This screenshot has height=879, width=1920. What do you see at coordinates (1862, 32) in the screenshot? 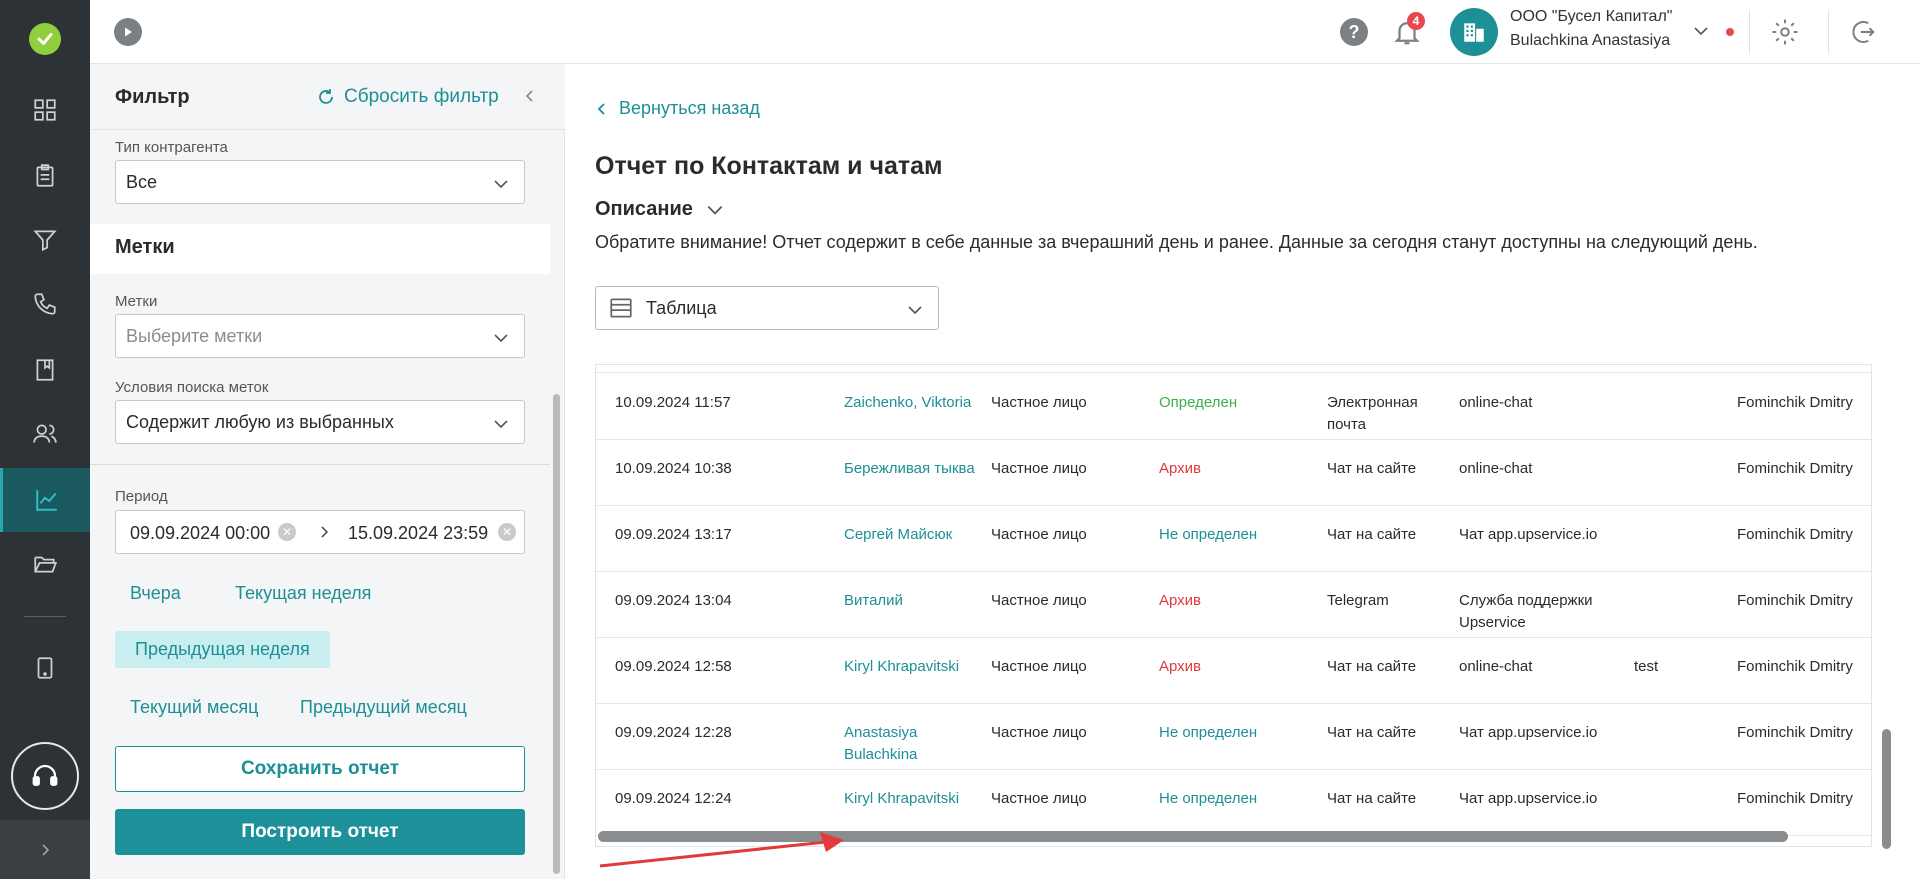
I see `logout-icon` at bounding box center [1862, 32].